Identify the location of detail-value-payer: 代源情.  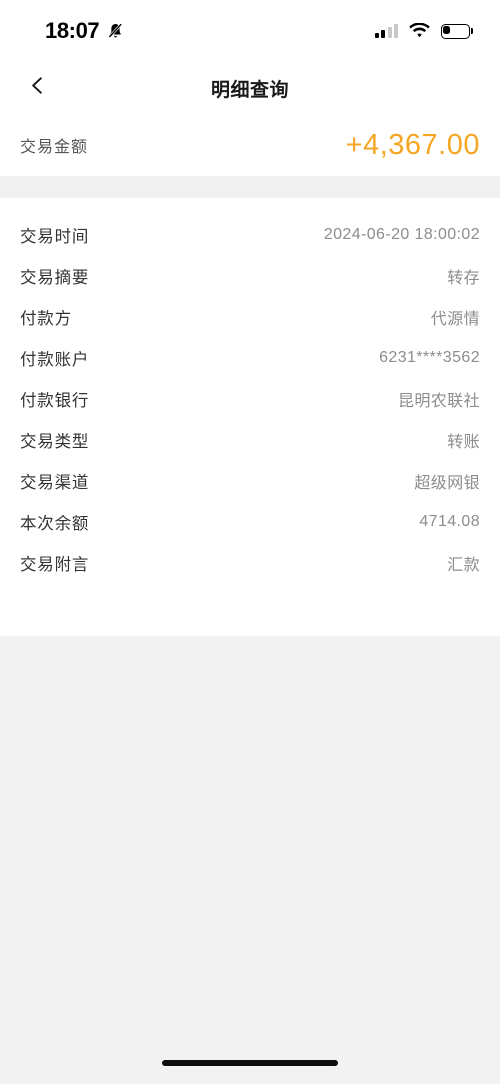
(455, 319).